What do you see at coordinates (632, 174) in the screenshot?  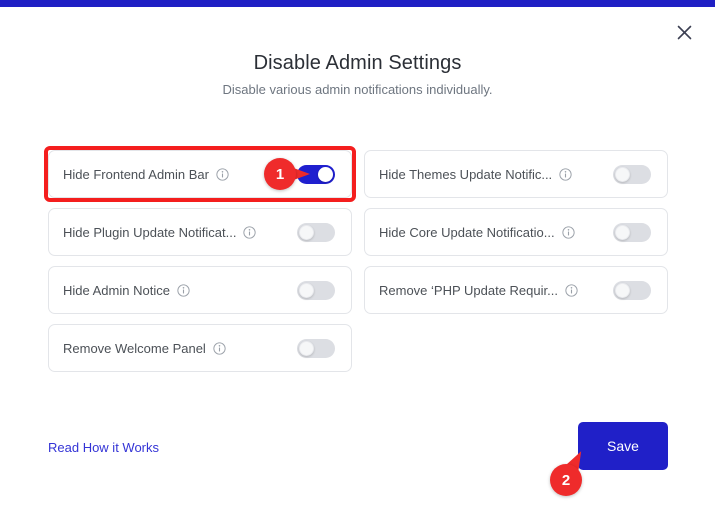 I see `hide-themes-update-notific-toggle` at bounding box center [632, 174].